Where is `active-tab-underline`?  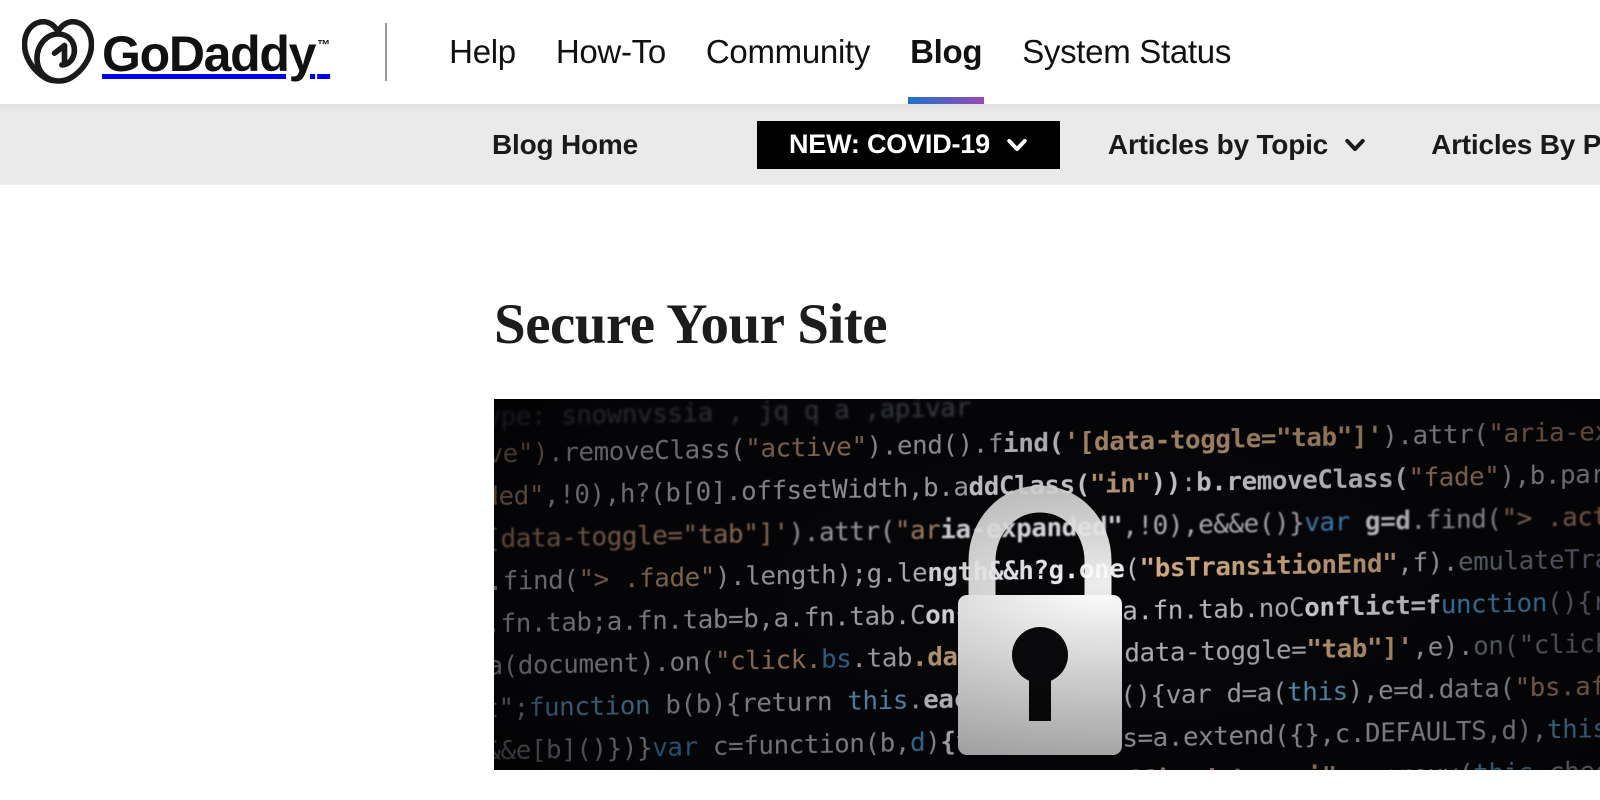
active-tab-underline is located at coordinates (946, 100).